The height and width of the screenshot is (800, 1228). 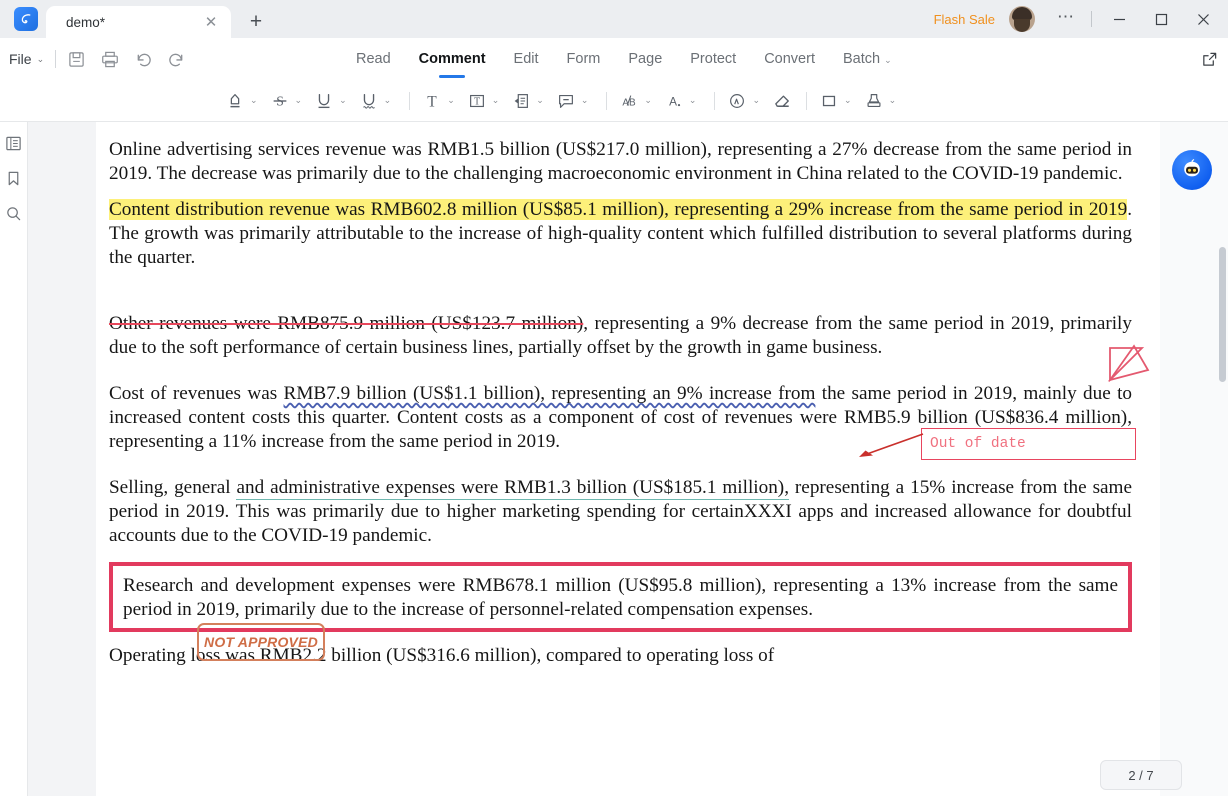 I want to click on tab-batch: Batch ⌄, so click(x=867, y=59).